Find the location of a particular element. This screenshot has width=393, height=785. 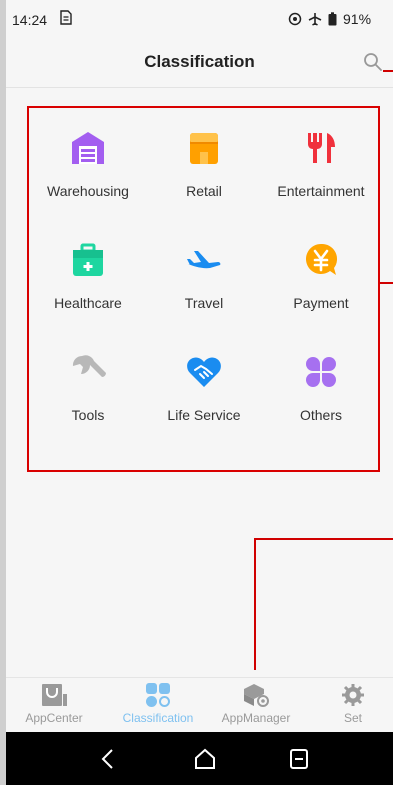

category-label: Travel is located at coordinates (204, 303).